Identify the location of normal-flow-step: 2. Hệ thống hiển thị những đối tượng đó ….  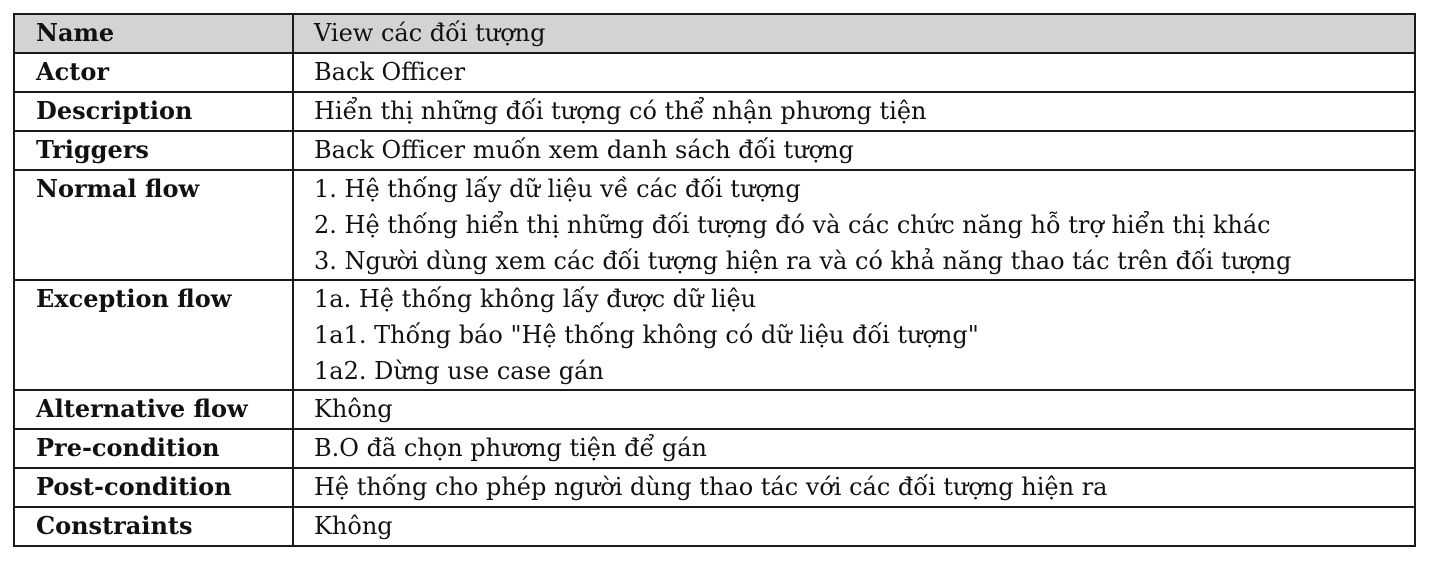
(792, 225).